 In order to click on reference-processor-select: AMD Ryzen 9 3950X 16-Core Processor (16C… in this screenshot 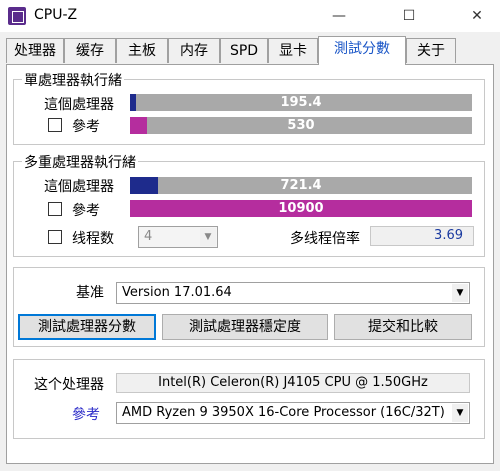, I will do `click(293, 413)`.